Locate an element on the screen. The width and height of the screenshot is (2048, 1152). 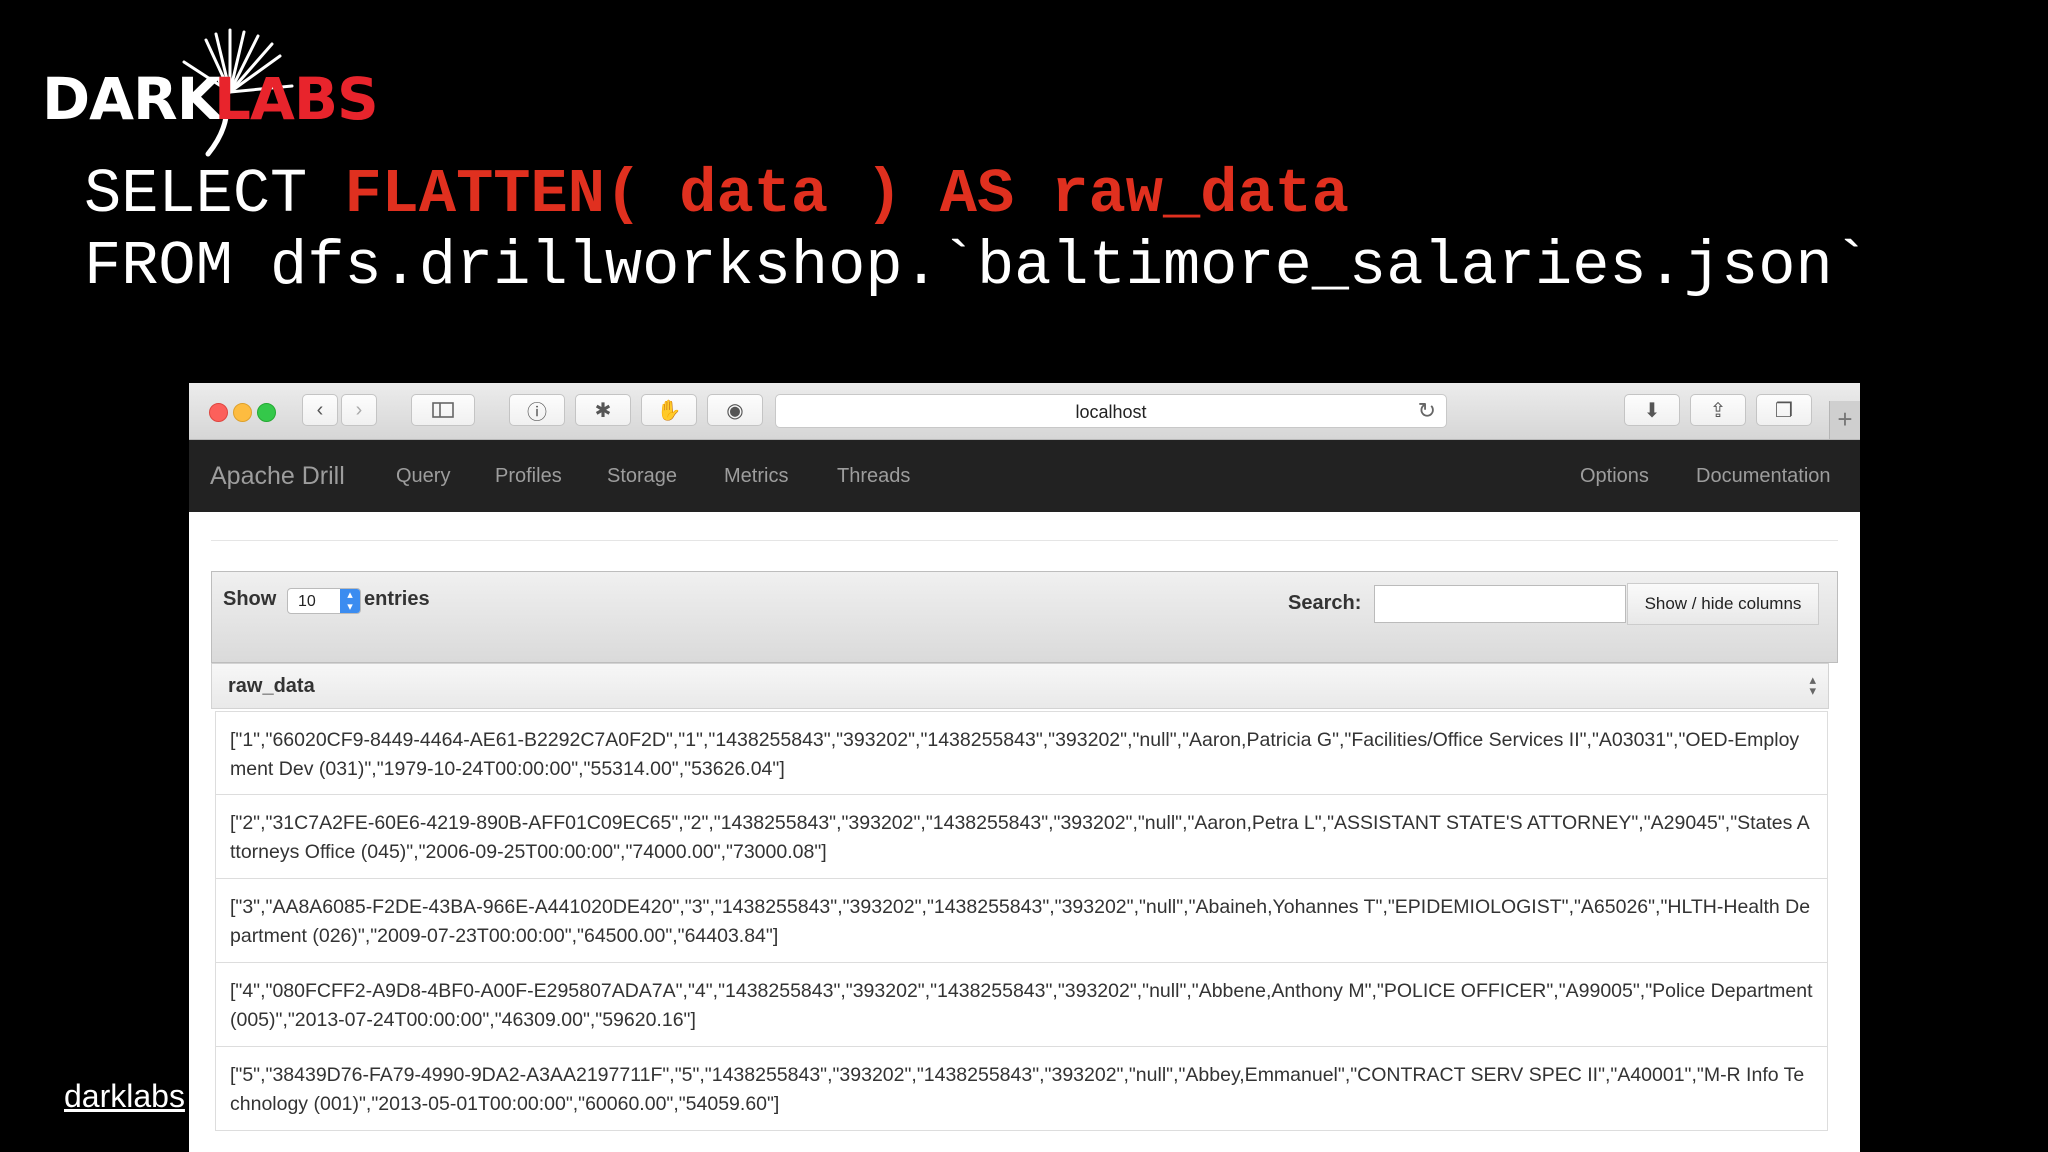
share-button: ⇪ is located at coordinates (1718, 410).